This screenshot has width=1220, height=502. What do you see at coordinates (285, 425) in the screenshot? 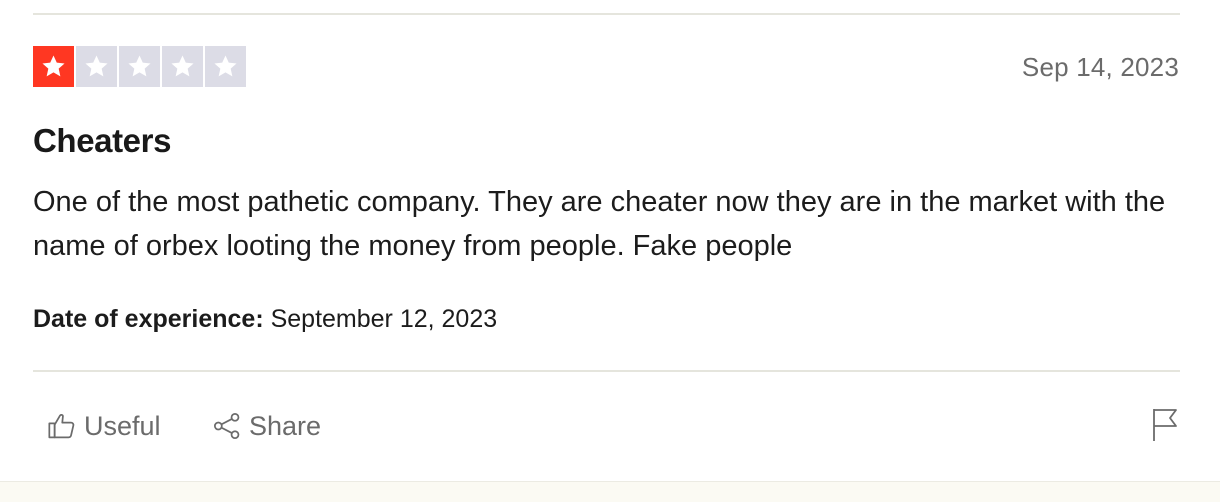
I see `share-label: Share` at bounding box center [285, 425].